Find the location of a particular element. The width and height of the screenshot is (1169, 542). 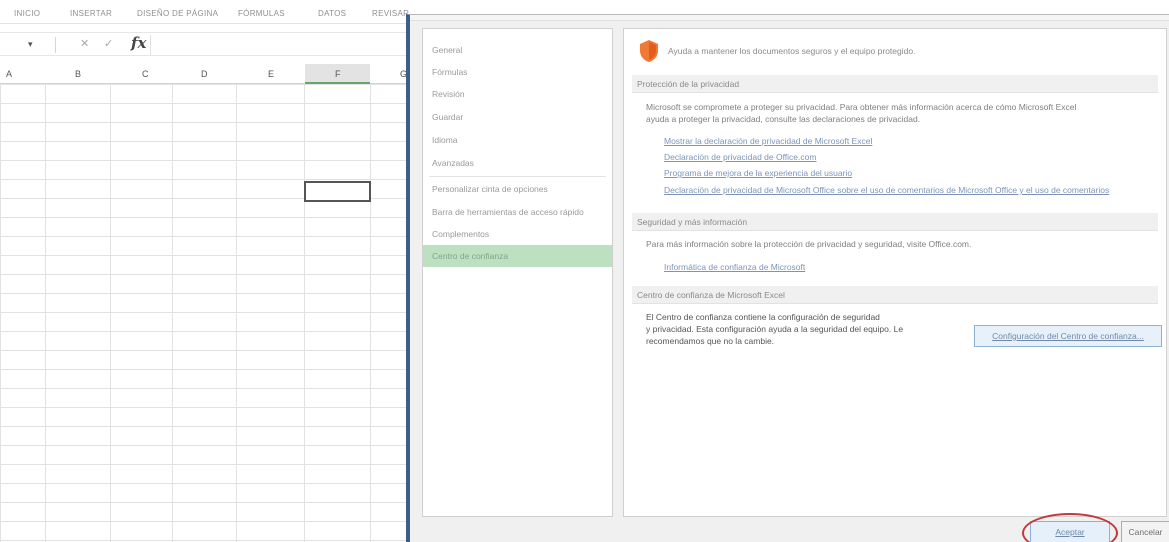

formula-input is located at coordinates (285, 45).